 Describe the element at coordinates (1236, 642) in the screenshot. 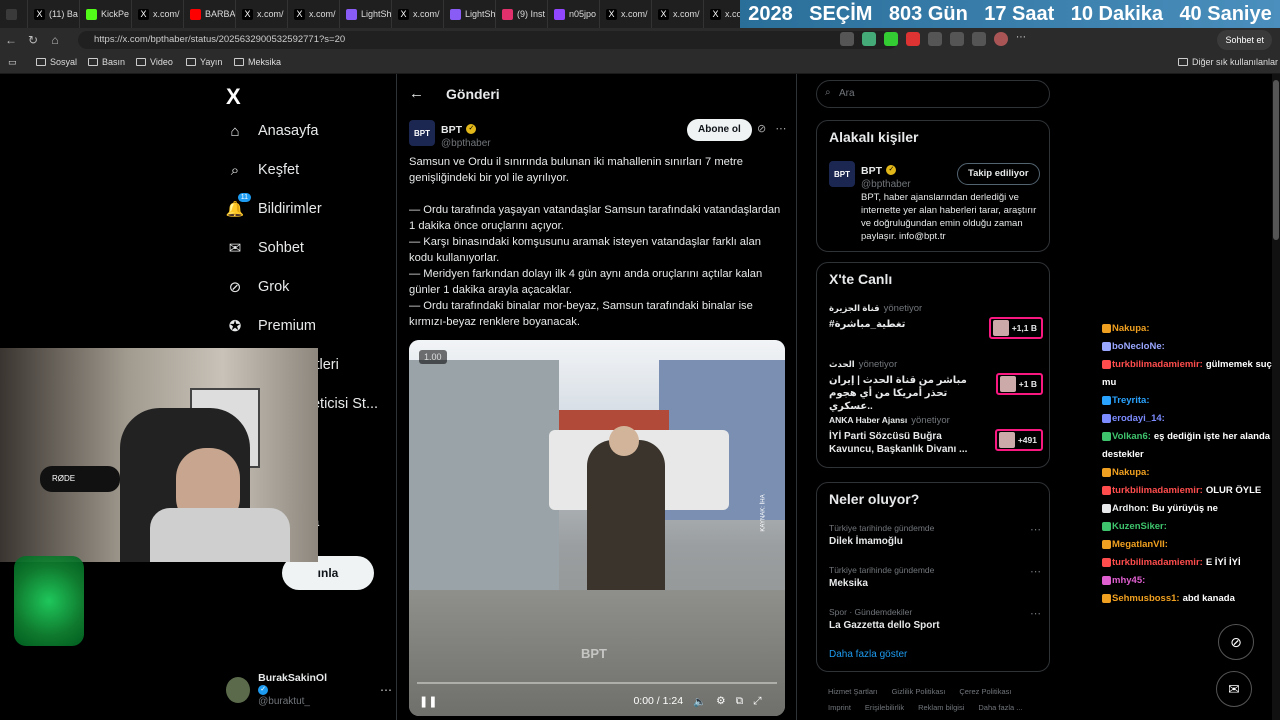

I see `grok-float-icon: ⊘` at that location.